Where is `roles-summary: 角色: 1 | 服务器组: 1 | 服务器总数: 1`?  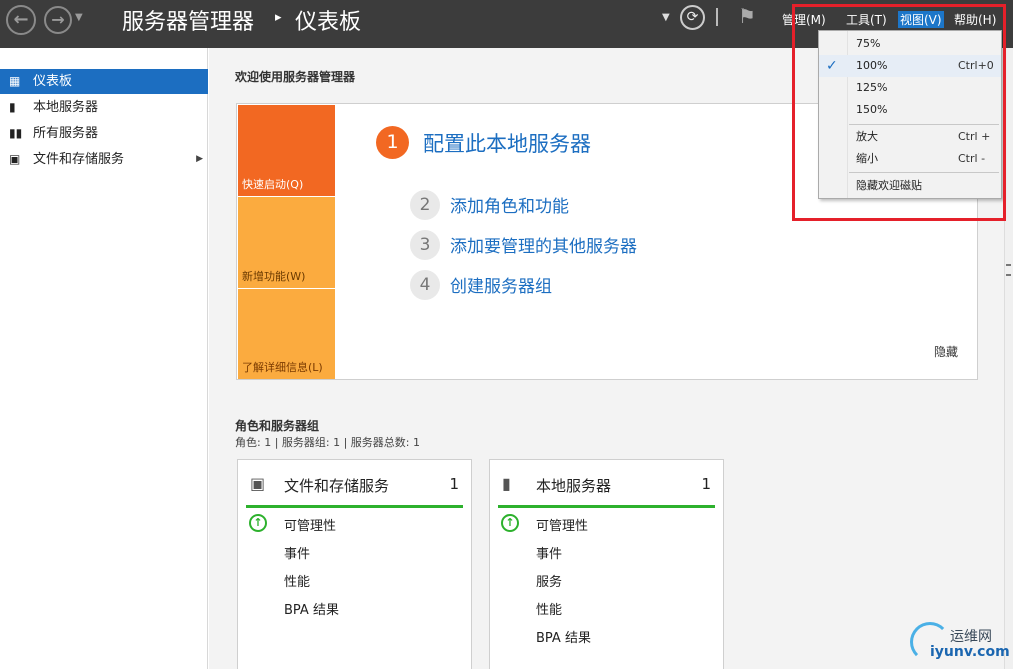
roles-summary: 角色: 1 | 服务器组: 1 | 服务器总数: 1 is located at coordinates (328, 442).